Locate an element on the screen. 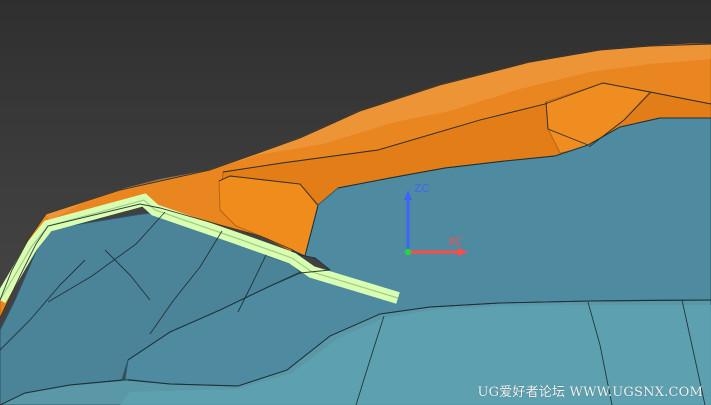  xc-axis-label: XC is located at coordinates (455, 241).